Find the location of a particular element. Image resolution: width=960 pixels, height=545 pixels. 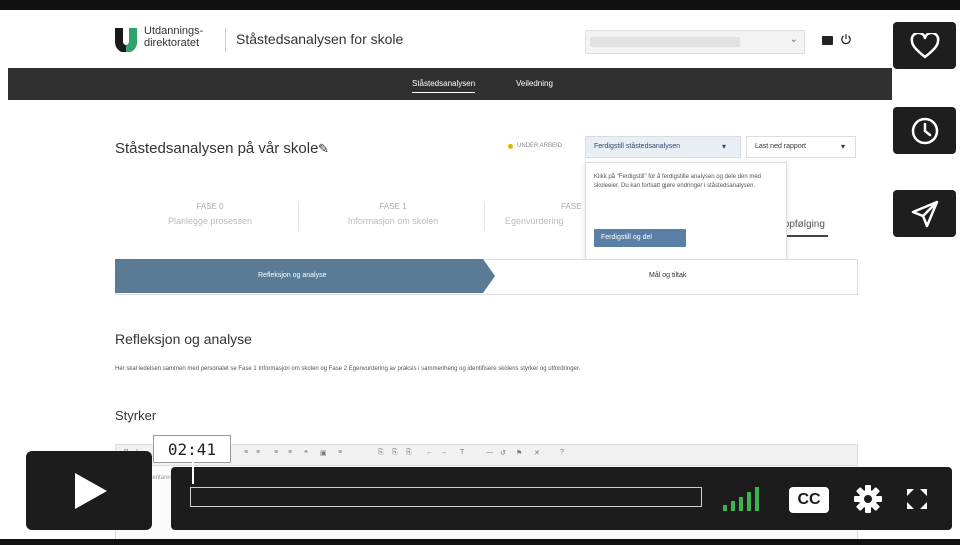

time-tooltip: 02:41 is located at coordinates (192, 449).